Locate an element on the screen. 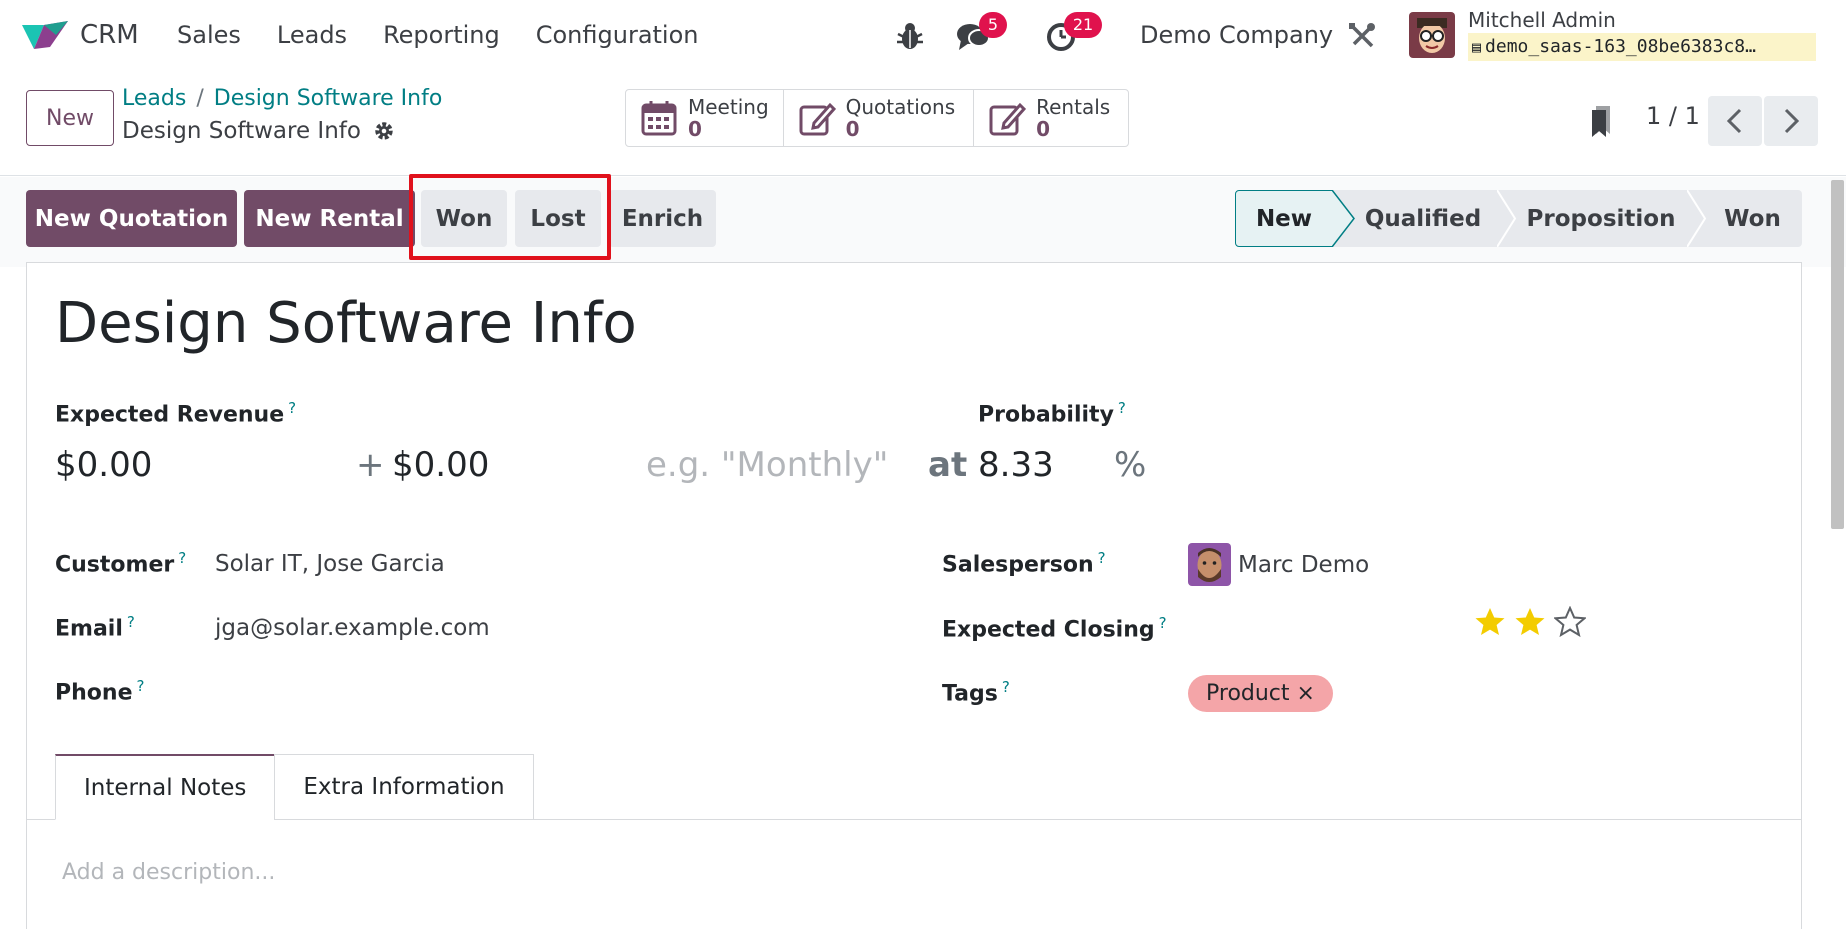 The width and height of the screenshot is (1846, 929). email-input: jga@solar.example.com is located at coordinates (352, 628).